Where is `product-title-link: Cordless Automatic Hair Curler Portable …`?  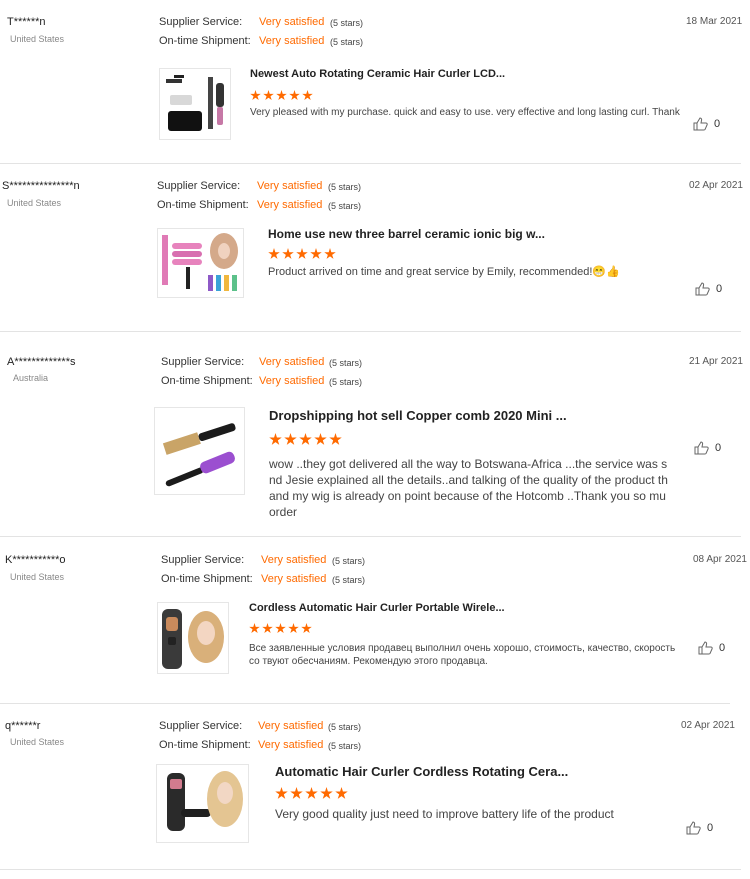
product-title-link: Cordless Automatic Hair Curler Portable … is located at coordinates (379, 608).